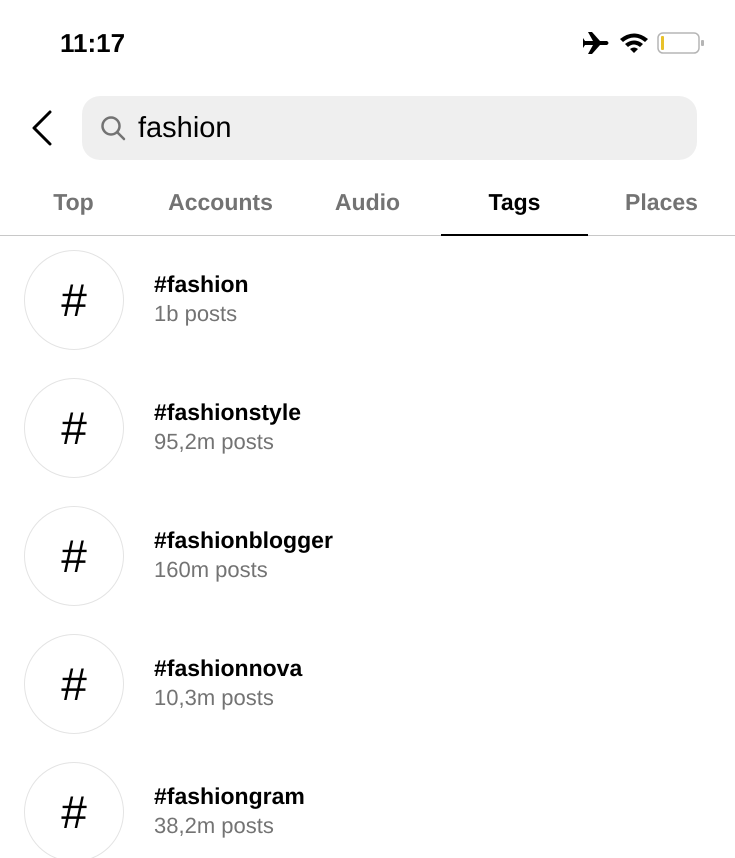 The height and width of the screenshot is (858, 735). What do you see at coordinates (229, 797) in the screenshot?
I see `hashtag-name: #fashiongram` at bounding box center [229, 797].